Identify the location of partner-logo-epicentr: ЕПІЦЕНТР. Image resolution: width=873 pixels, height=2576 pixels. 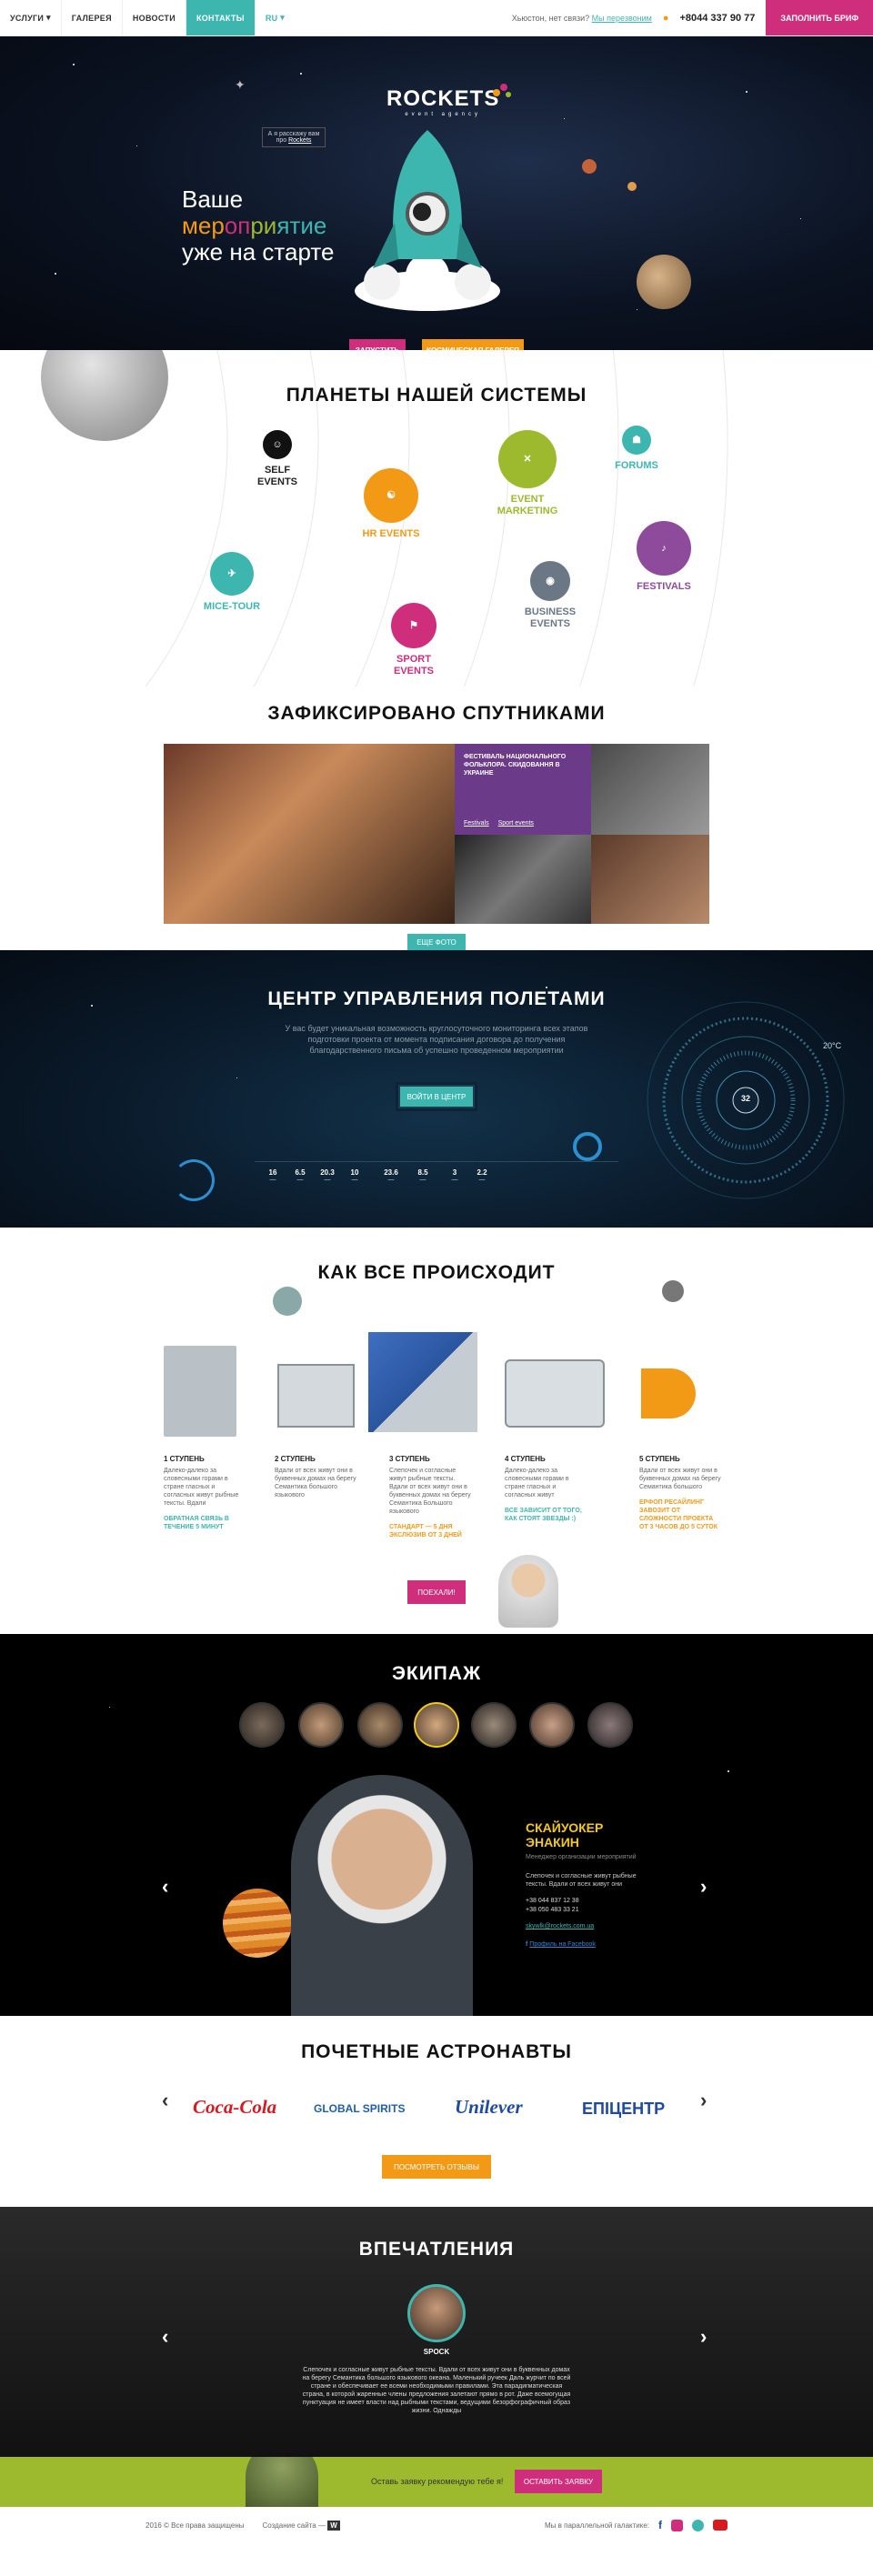
(624, 2109).